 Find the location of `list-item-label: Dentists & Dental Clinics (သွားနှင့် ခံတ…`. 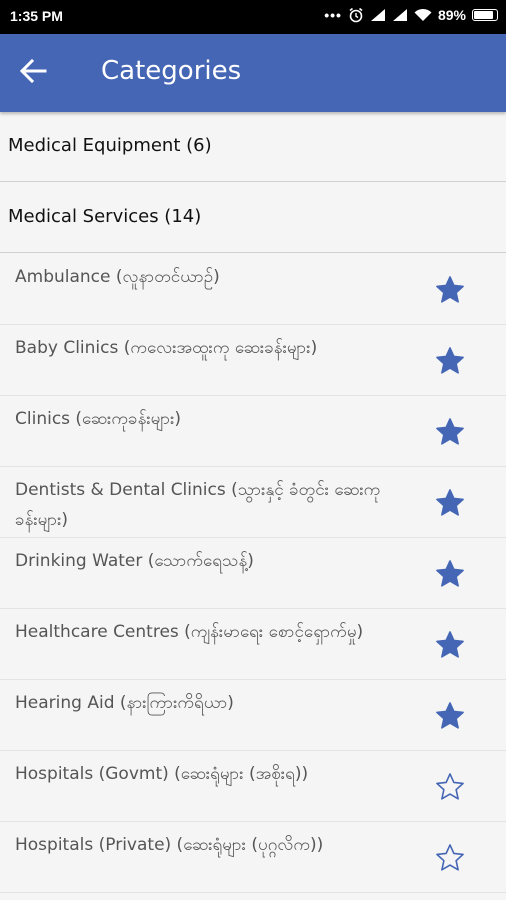

list-item-label: Dentists & Dental Clinics (သွားနှင့် ခံတ… is located at coordinates (198, 505).